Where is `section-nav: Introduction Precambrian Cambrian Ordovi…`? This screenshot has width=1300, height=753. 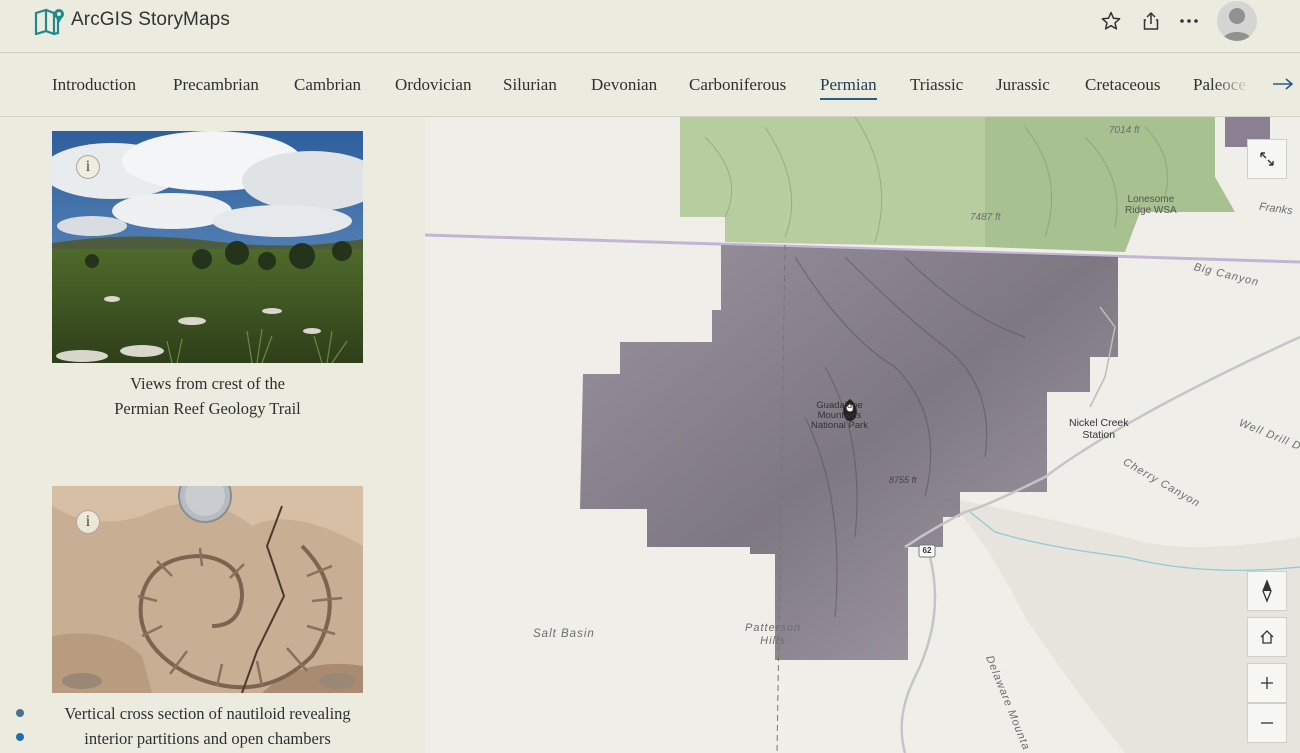
section-nav: Introduction Precambrian Cambrian Ordovi… is located at coordinates (650, 85).